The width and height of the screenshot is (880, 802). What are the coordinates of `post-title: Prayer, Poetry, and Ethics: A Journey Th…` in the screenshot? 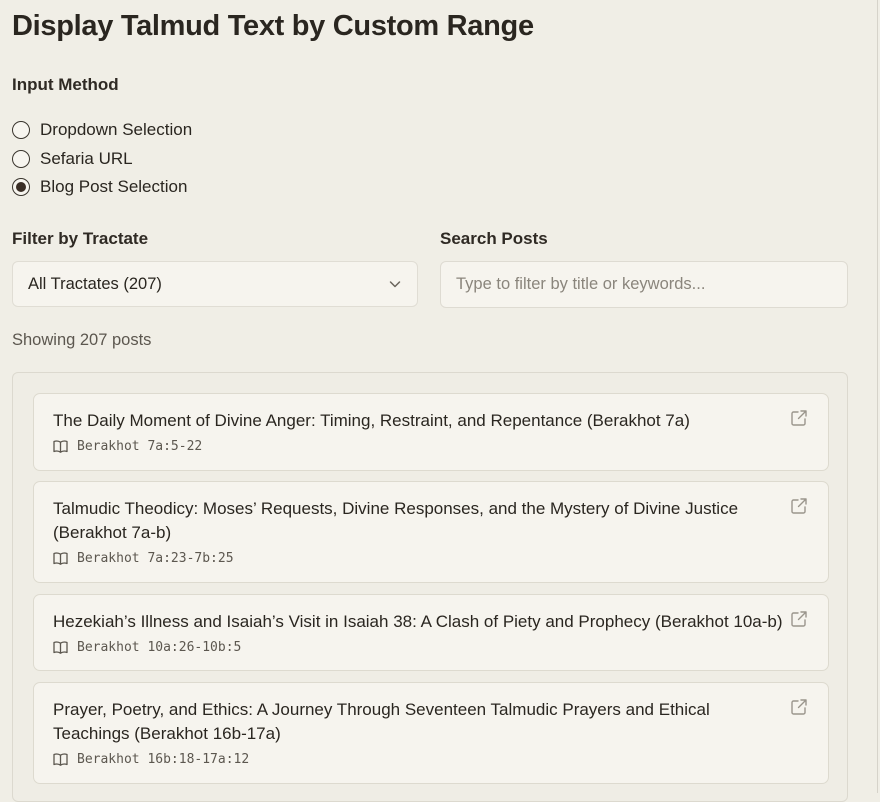 It's located at (381, 721).